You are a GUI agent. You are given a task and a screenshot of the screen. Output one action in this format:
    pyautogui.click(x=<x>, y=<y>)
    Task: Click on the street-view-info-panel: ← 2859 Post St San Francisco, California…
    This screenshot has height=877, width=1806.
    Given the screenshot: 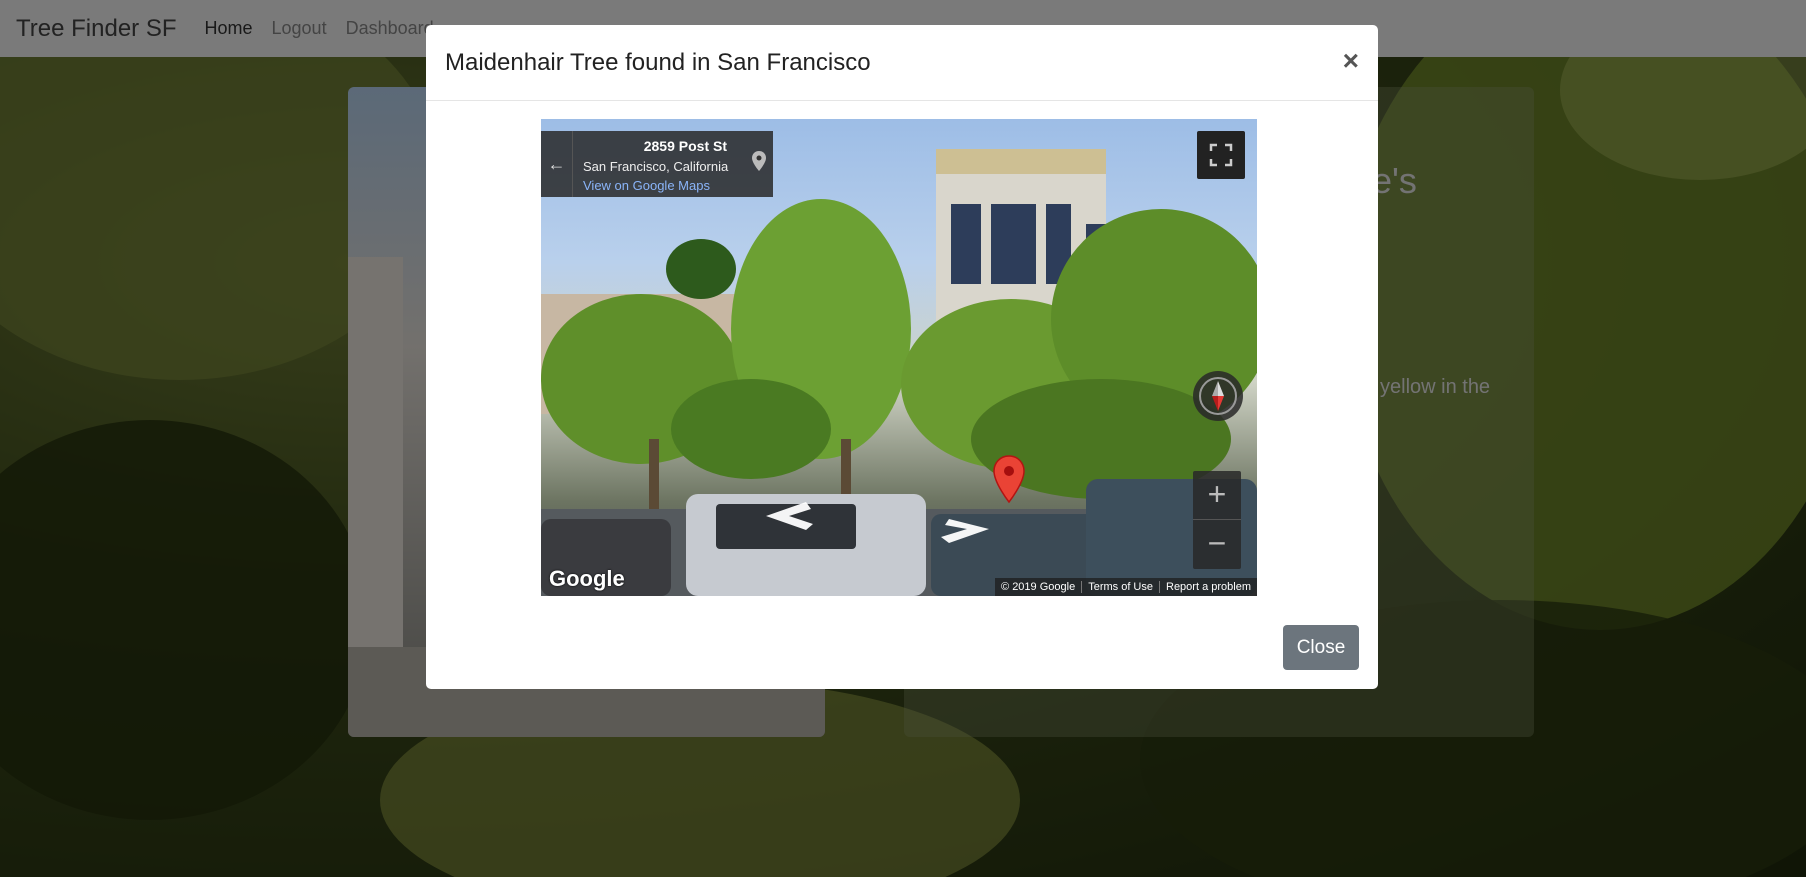 What is the action you would take?
    pyautogui.click(x=657, y=164)
    